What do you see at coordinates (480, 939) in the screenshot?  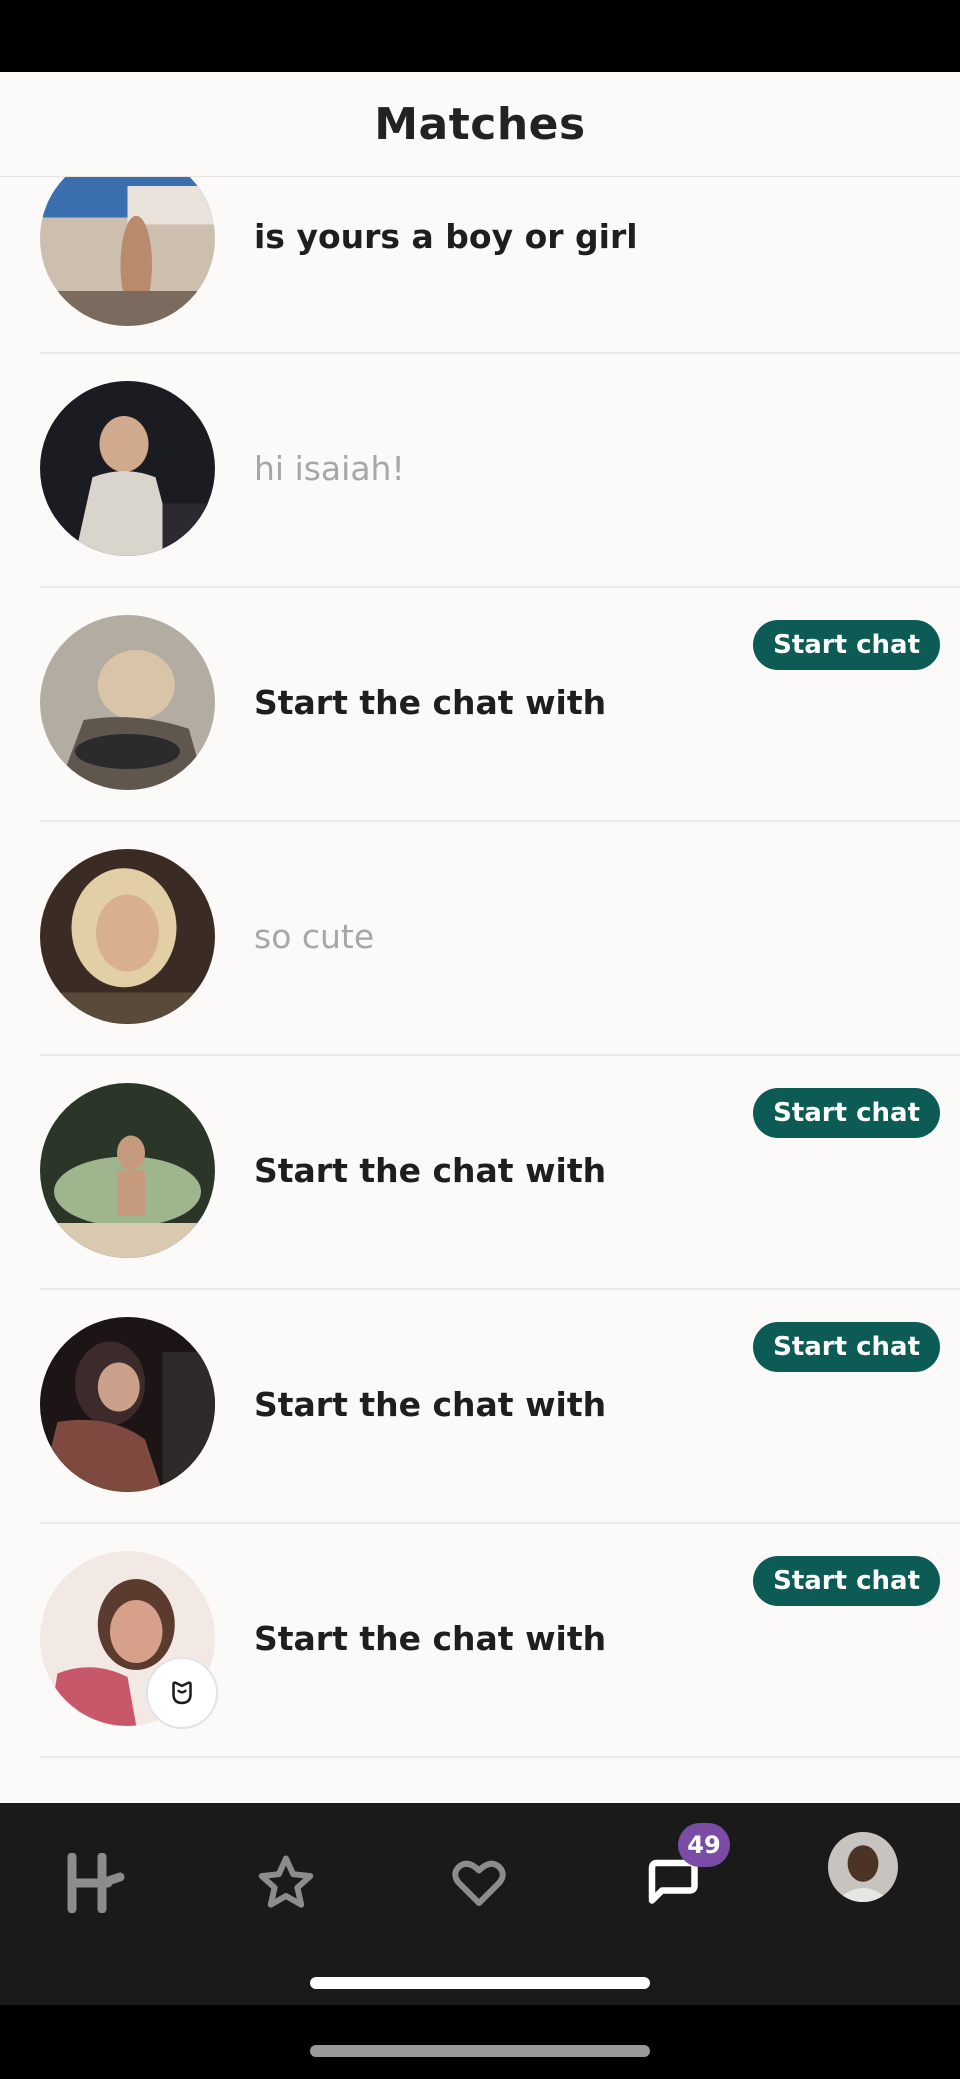 I see `match-row: so cute` at bounding box center [480, 939].